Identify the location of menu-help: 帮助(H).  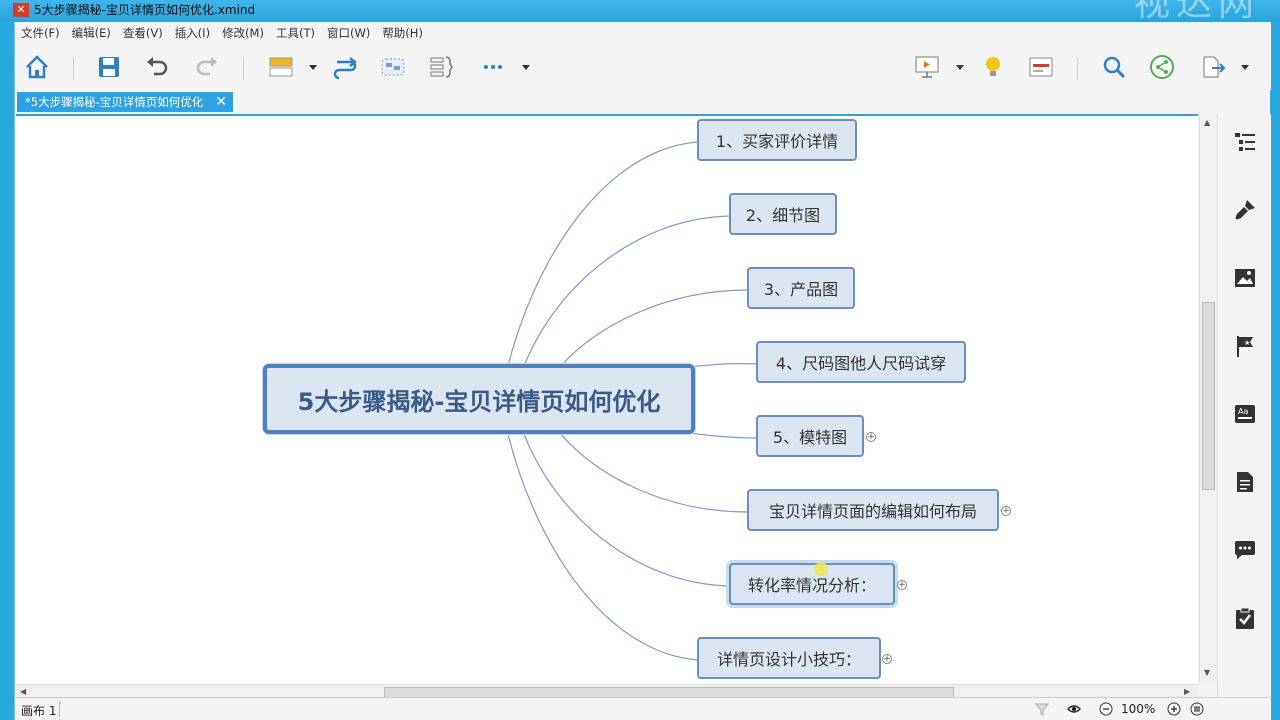
(402, 33).